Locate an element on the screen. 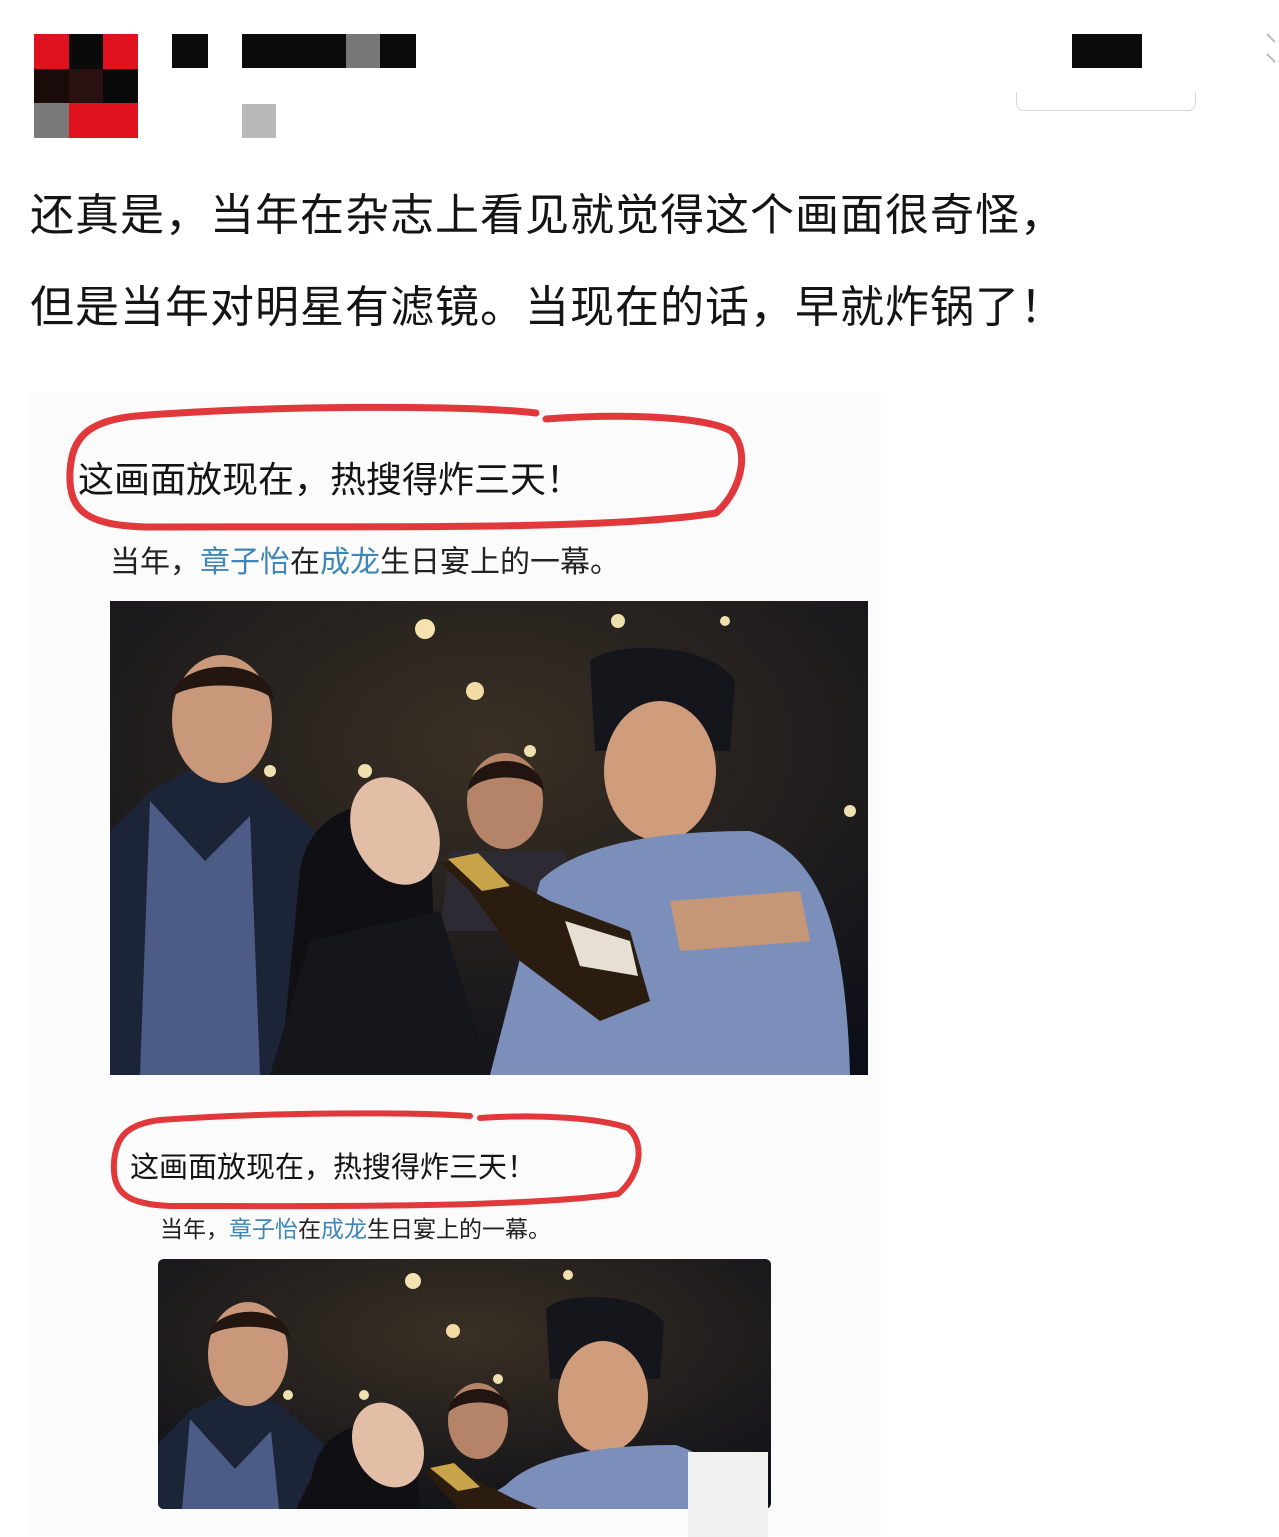  follow-button-redacted is located at coordinates (1107, 51).